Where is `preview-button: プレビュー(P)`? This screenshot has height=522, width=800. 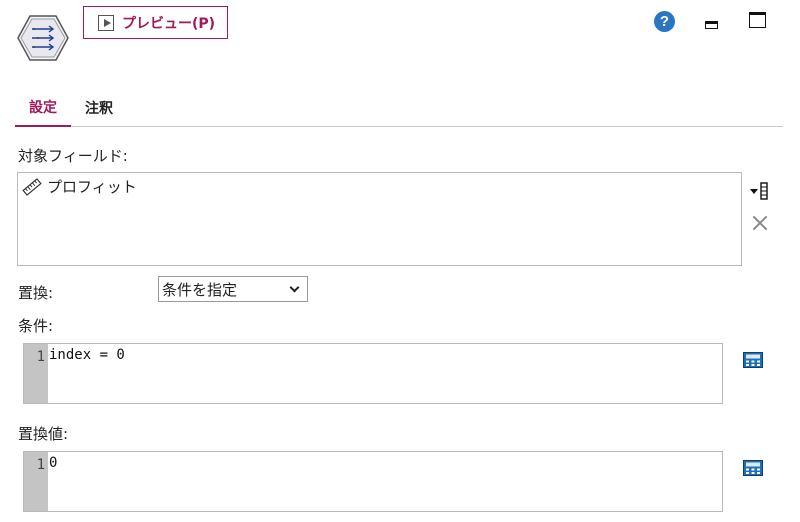
preview-button: プレビュー(P) is located at coordinates (155, 22).